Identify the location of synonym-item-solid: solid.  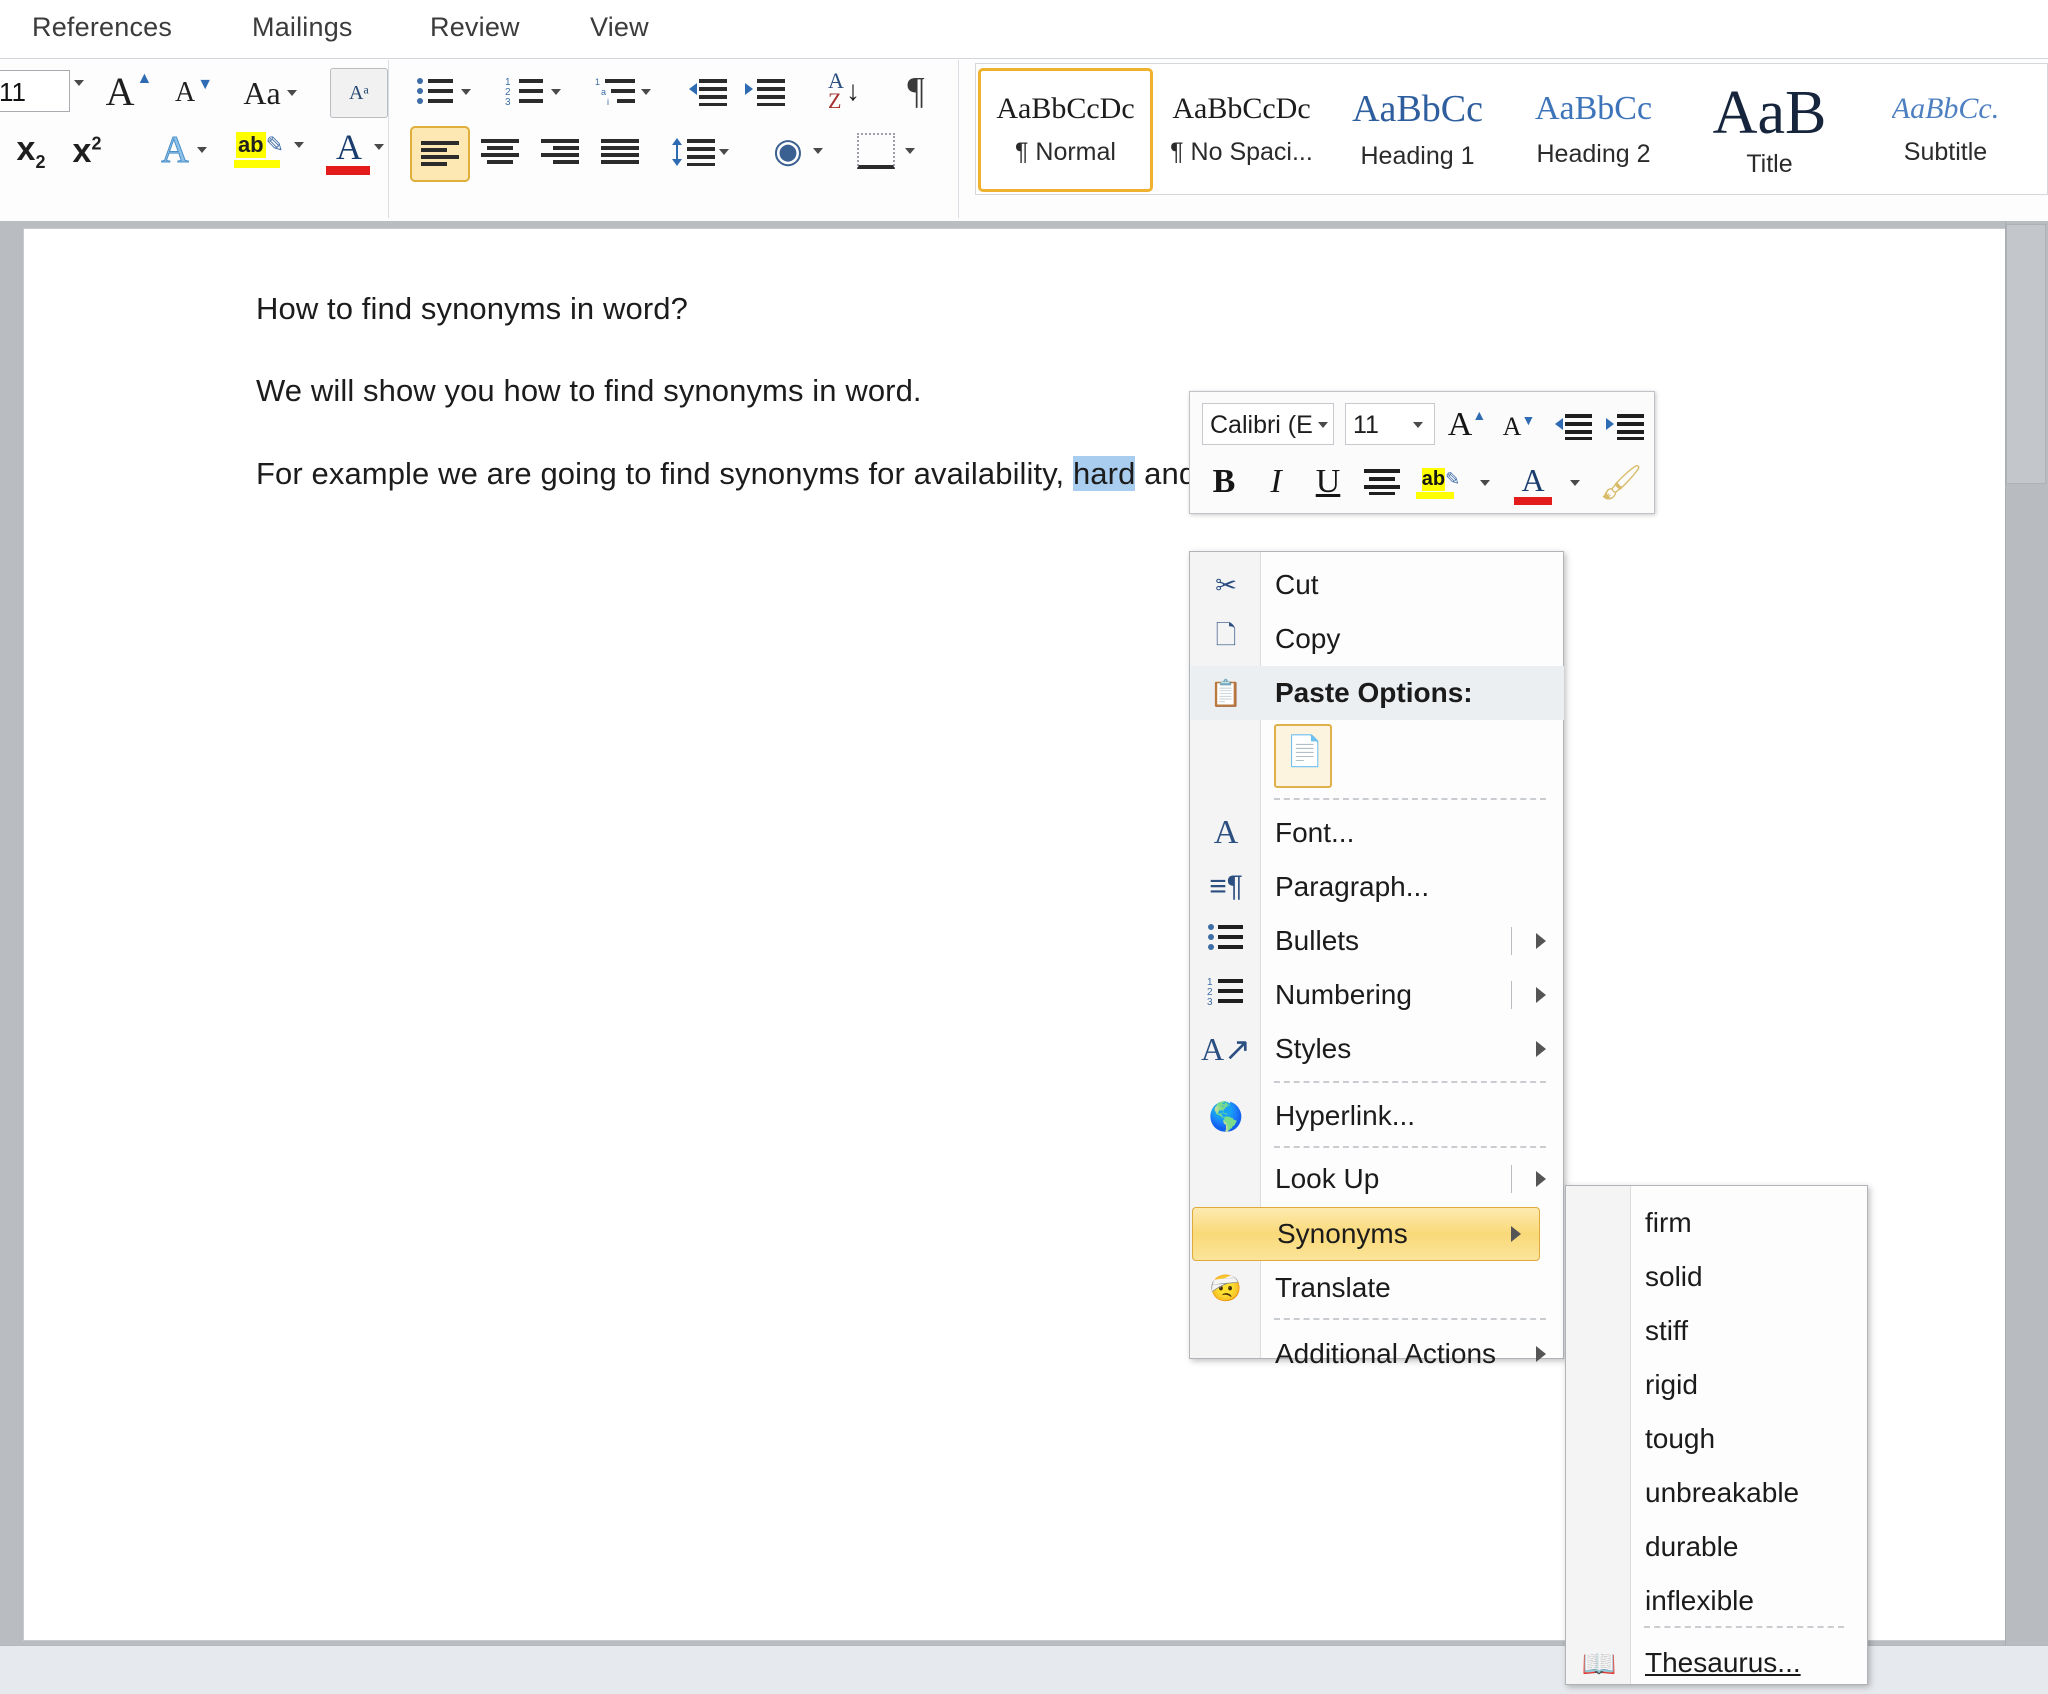
(1717, 1277).